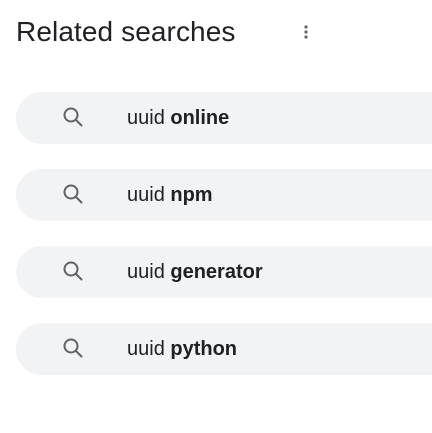  I want to click on related-search-item: uuid python, so click(224, 349).